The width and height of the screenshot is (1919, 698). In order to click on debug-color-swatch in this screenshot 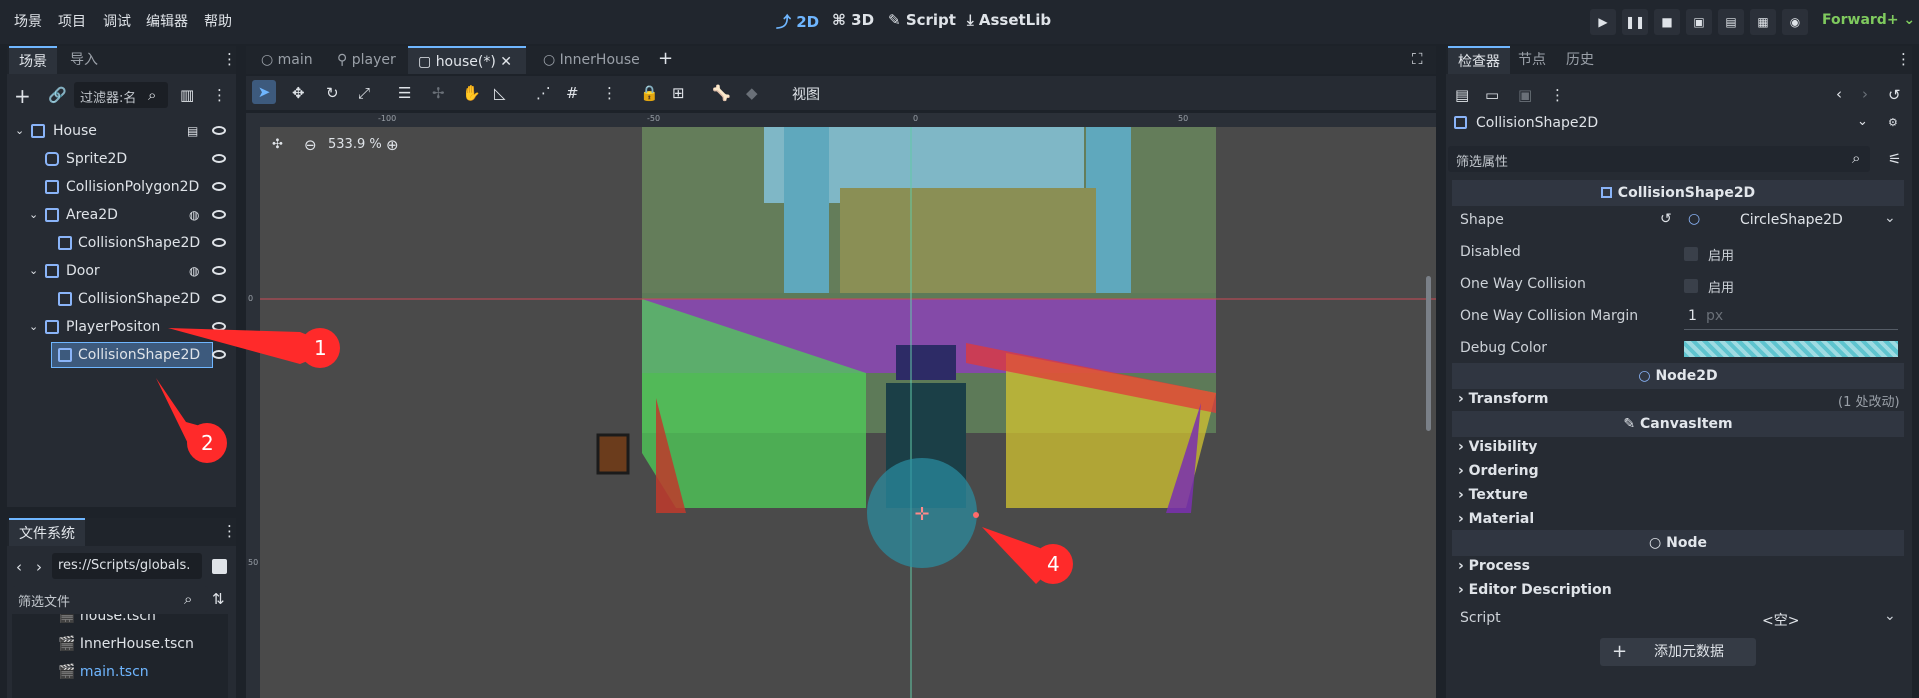, I will do `click(1791, 349)`.